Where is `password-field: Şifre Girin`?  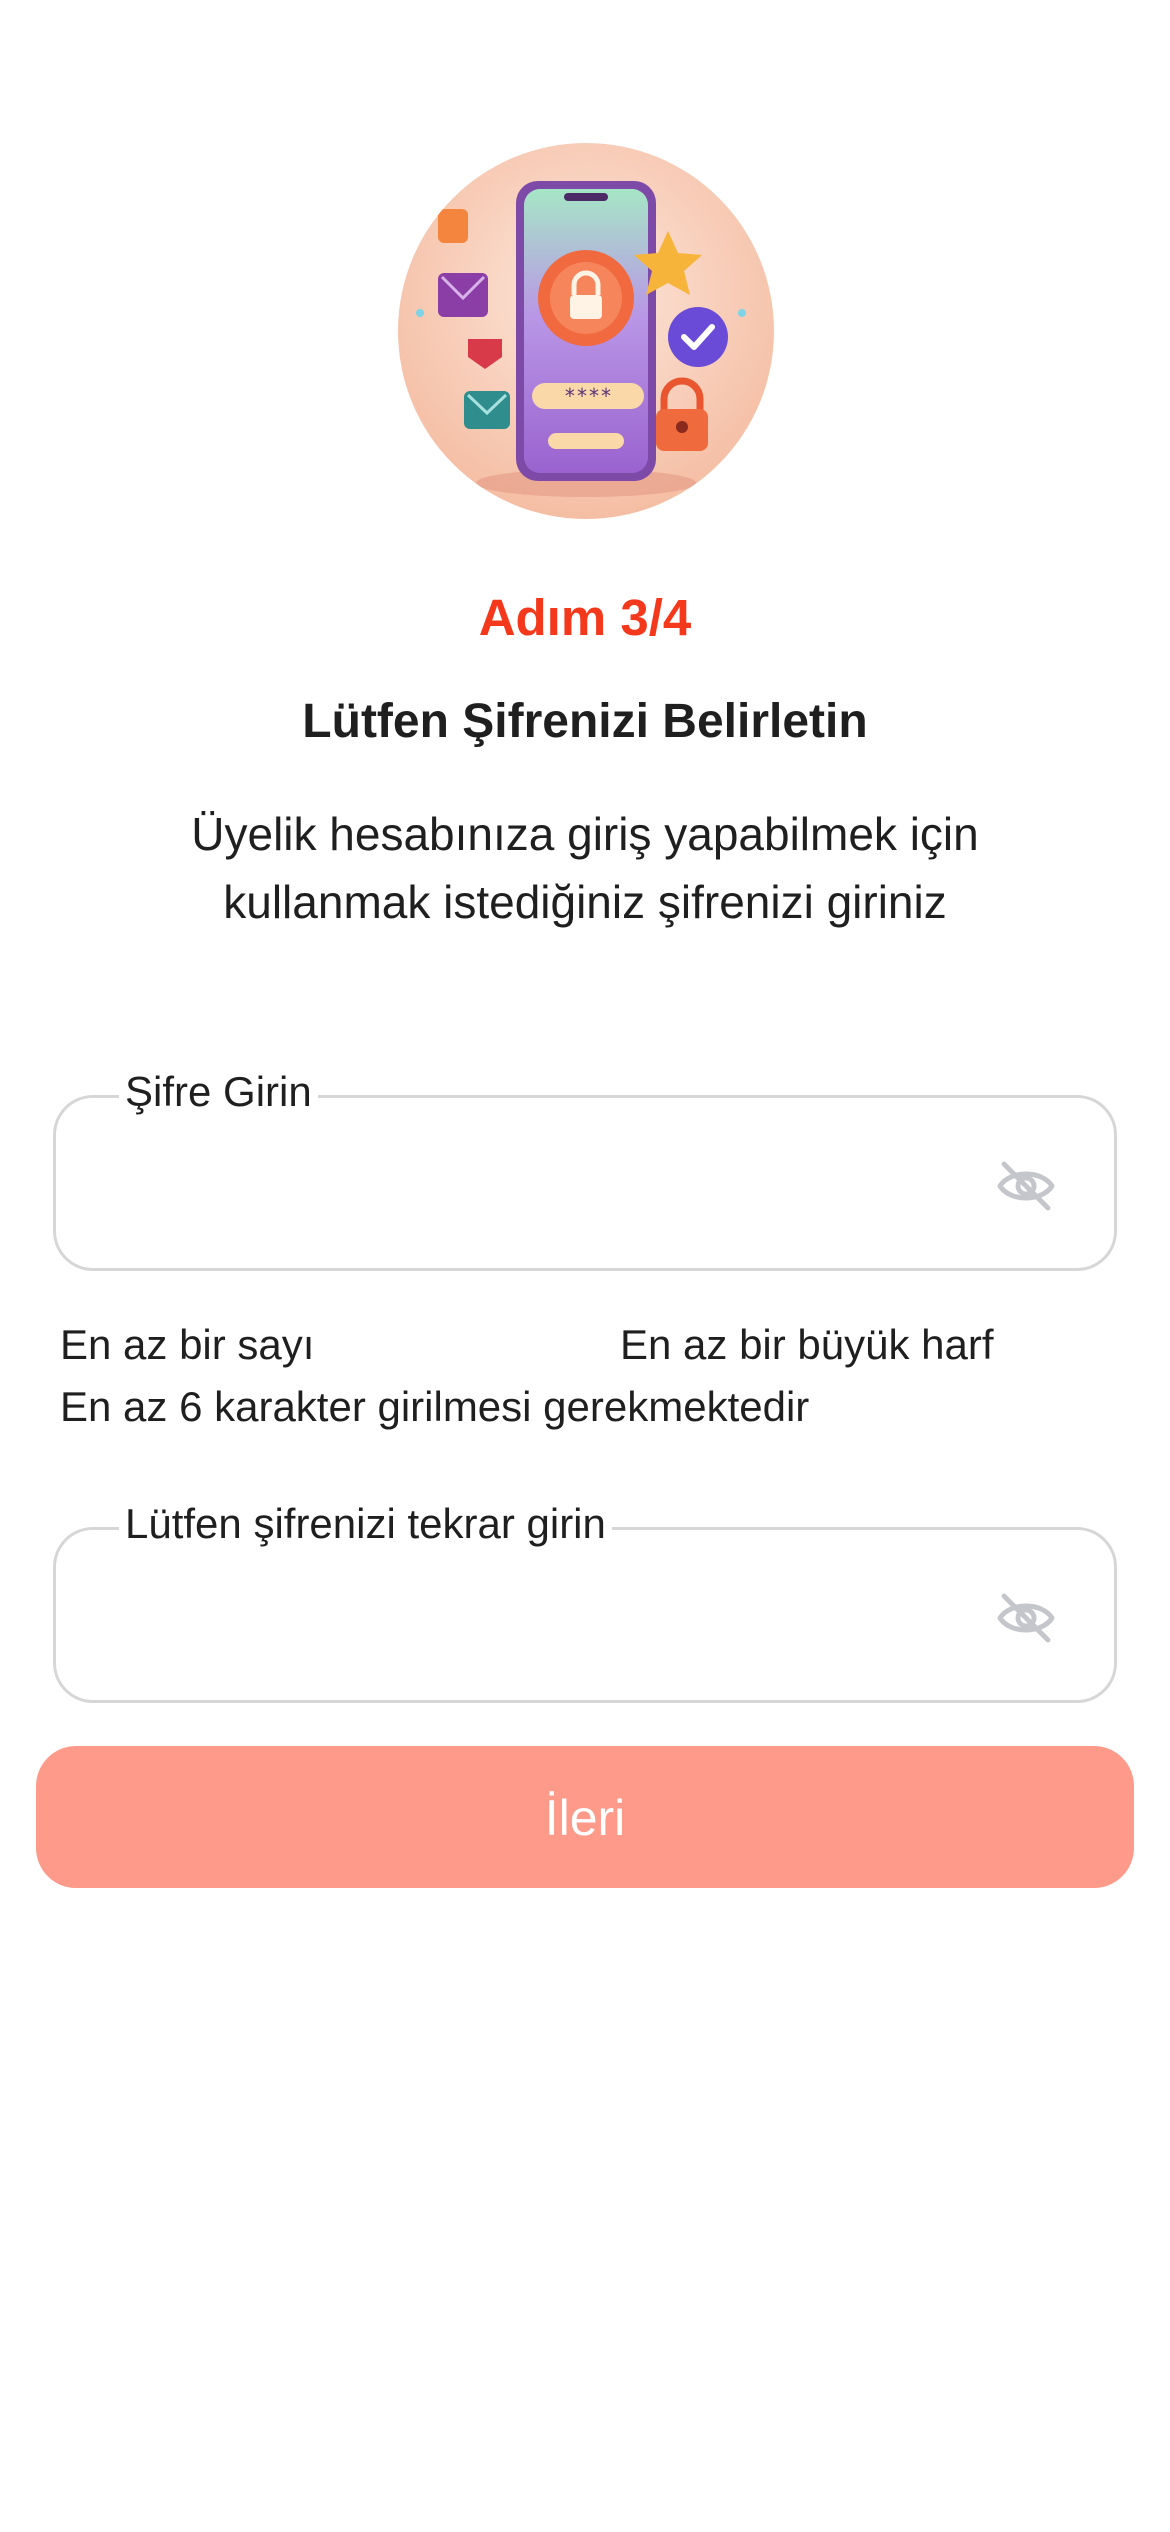
password-field: Şifre Girin is located at coordinates (585, 1166).